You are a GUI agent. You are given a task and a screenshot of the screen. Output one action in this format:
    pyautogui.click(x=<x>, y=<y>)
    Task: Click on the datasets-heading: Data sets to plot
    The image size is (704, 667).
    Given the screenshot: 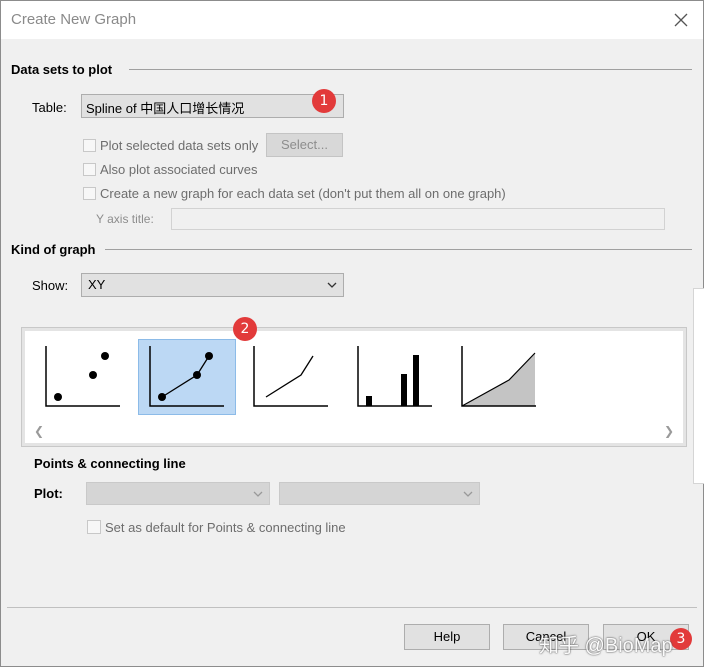 What is the action you would take?
    pyautogui.click(x=62, y=69)
    